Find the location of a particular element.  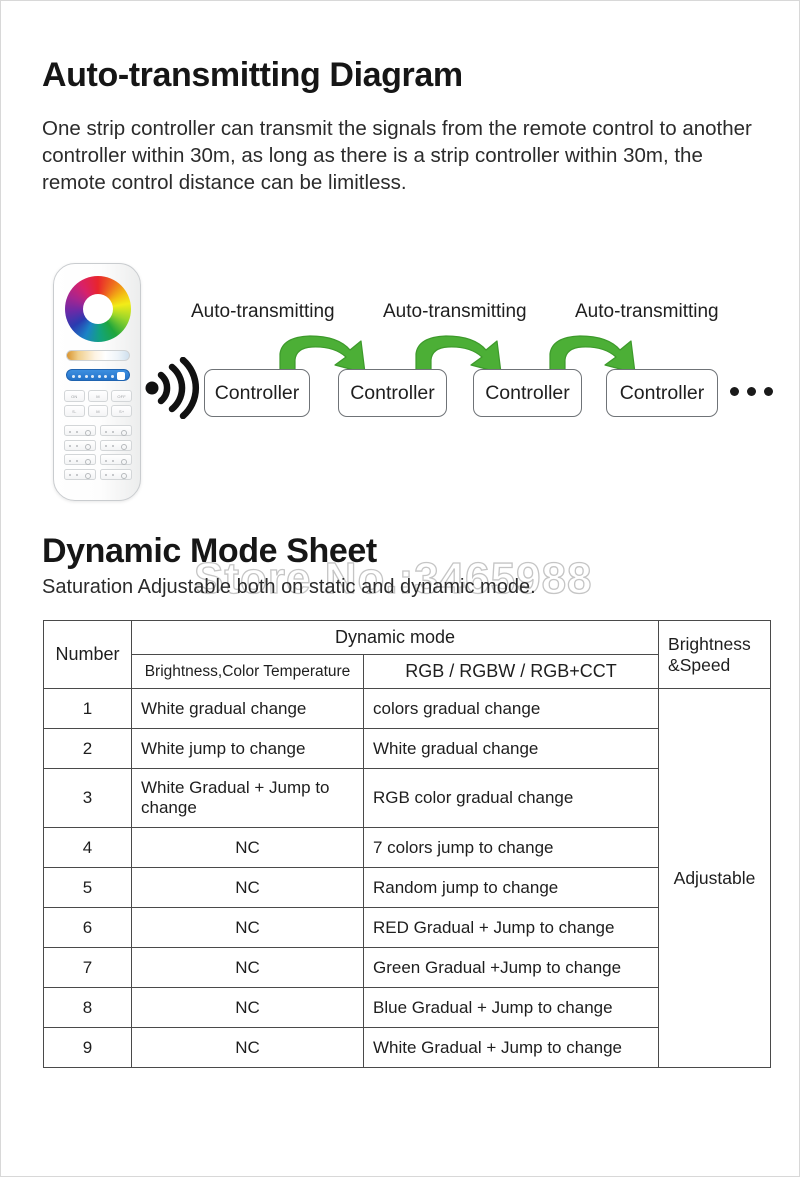

header-brightness-speed: Brightness &Speed is located at coordinates (715, 654).